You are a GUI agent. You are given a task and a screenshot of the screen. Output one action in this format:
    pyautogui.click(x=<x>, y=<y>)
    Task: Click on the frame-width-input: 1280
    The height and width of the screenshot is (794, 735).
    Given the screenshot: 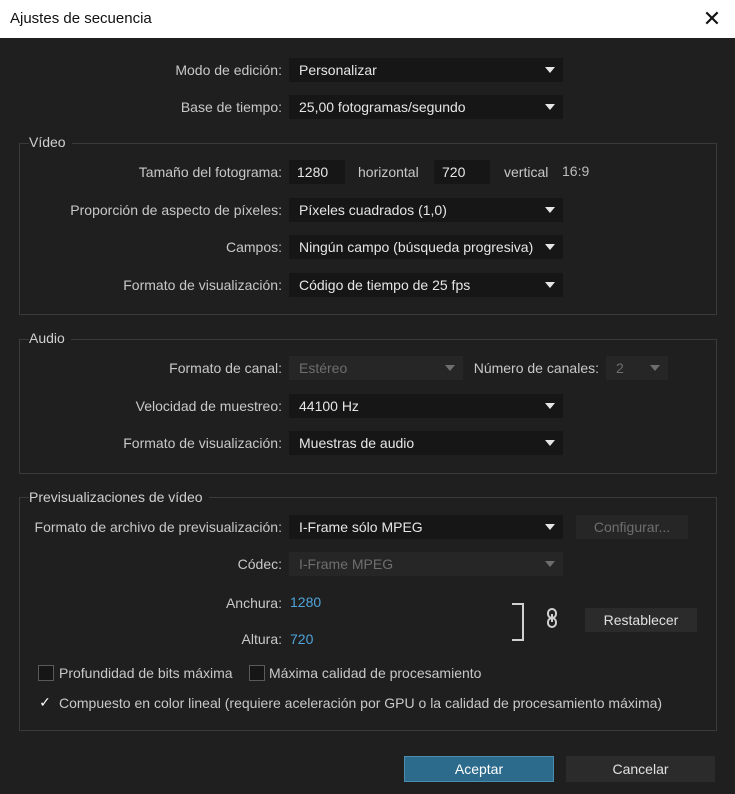 What is the action you would take?
    pyautogui.click(x=317, y=172)
    